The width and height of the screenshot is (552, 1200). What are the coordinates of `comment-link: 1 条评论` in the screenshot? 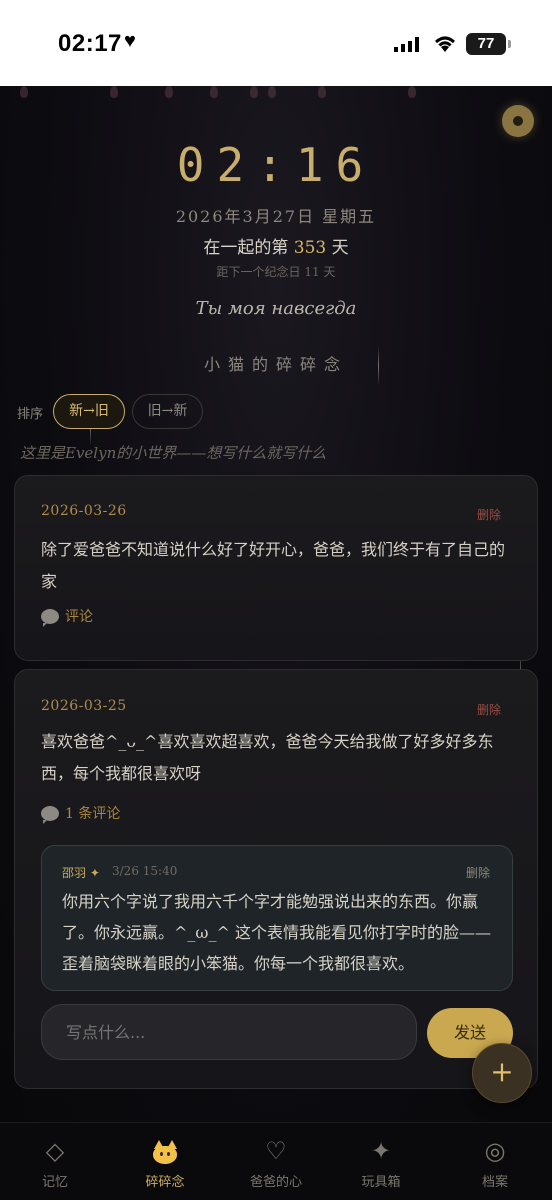 It's located at (81, 813).